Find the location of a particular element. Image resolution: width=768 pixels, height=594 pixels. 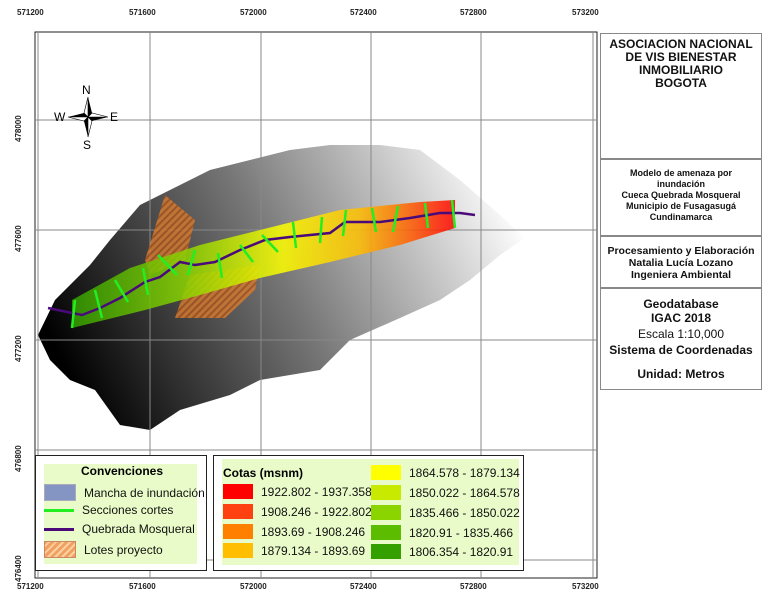

legend-item-lotes: Lotes proyecto is located at coordinates (103, 549).